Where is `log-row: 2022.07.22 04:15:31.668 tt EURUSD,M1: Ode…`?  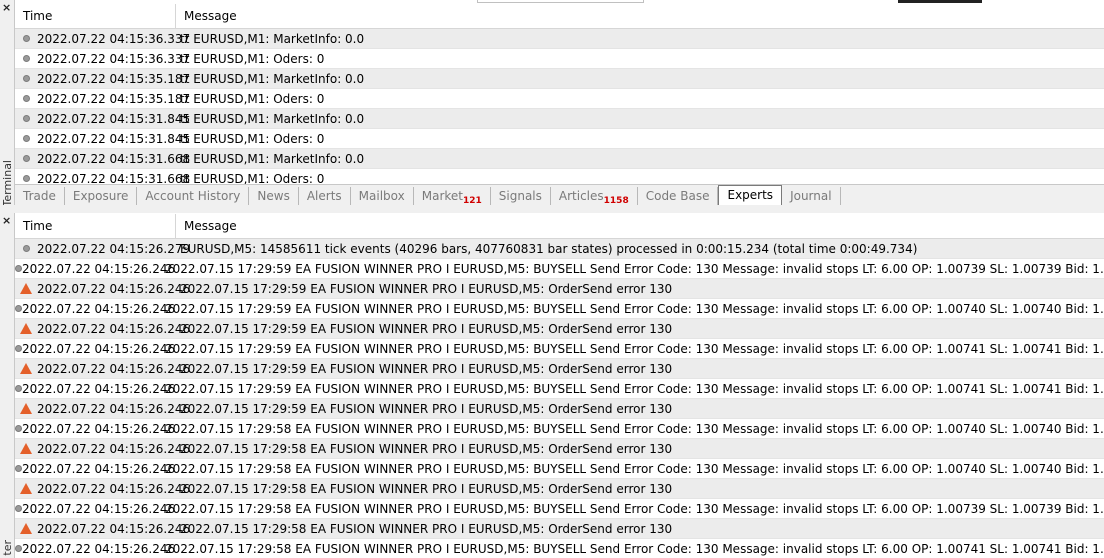
log-row: 2022.07.22 04:15:31.668 tt EURUSD,M1: Ode… is located at coordinates (559, 176).